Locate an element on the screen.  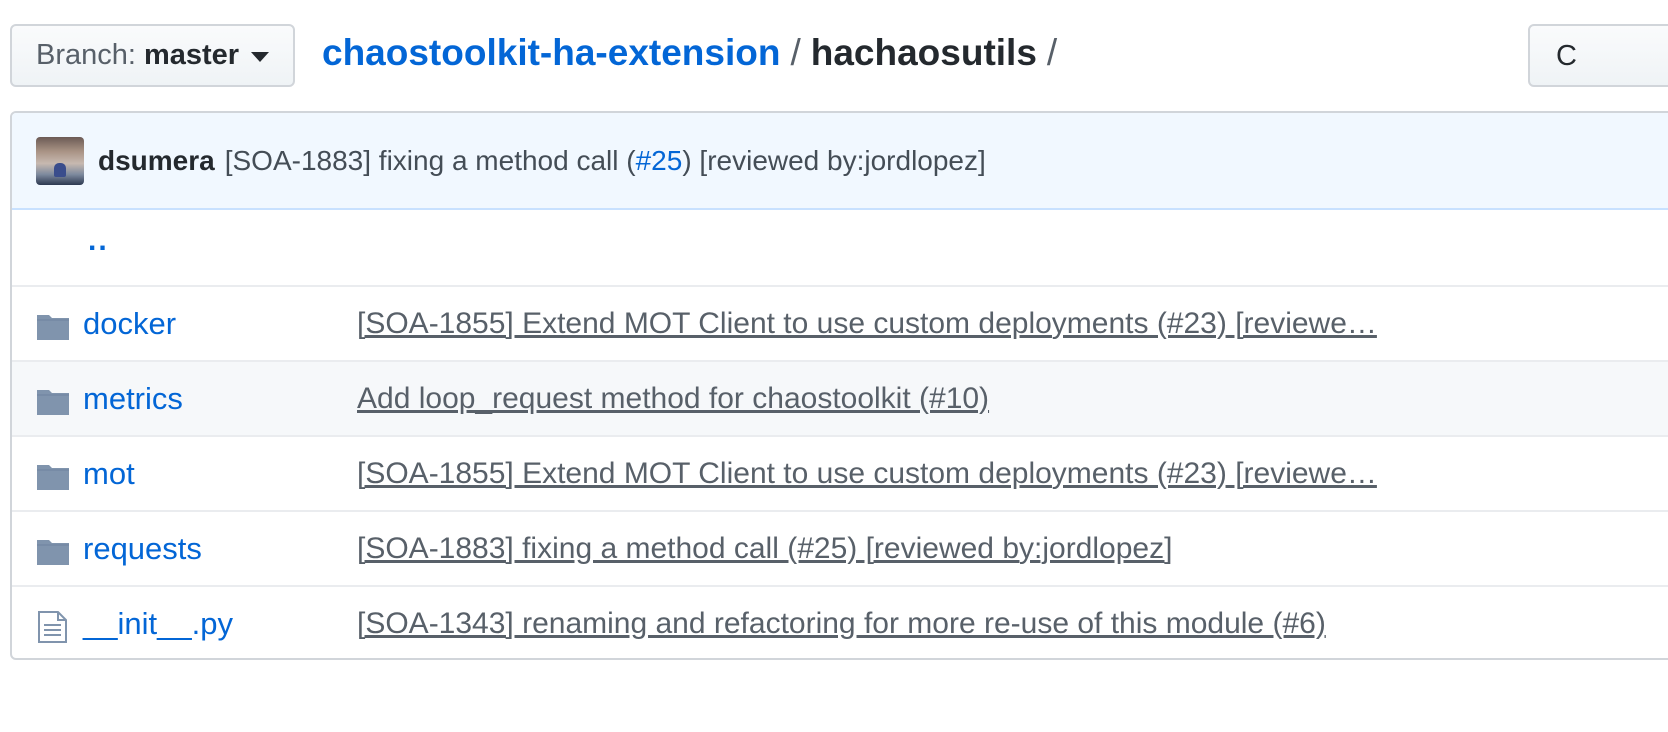
commit-pr-link: #25 is located at coordinates (659, 160).